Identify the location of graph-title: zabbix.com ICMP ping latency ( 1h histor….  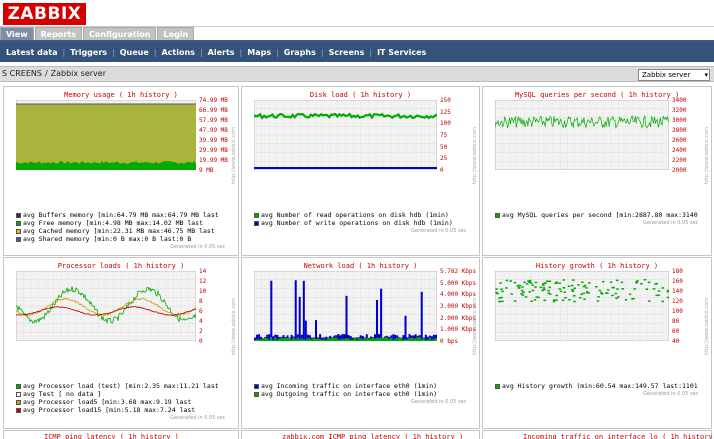
(373, 436).